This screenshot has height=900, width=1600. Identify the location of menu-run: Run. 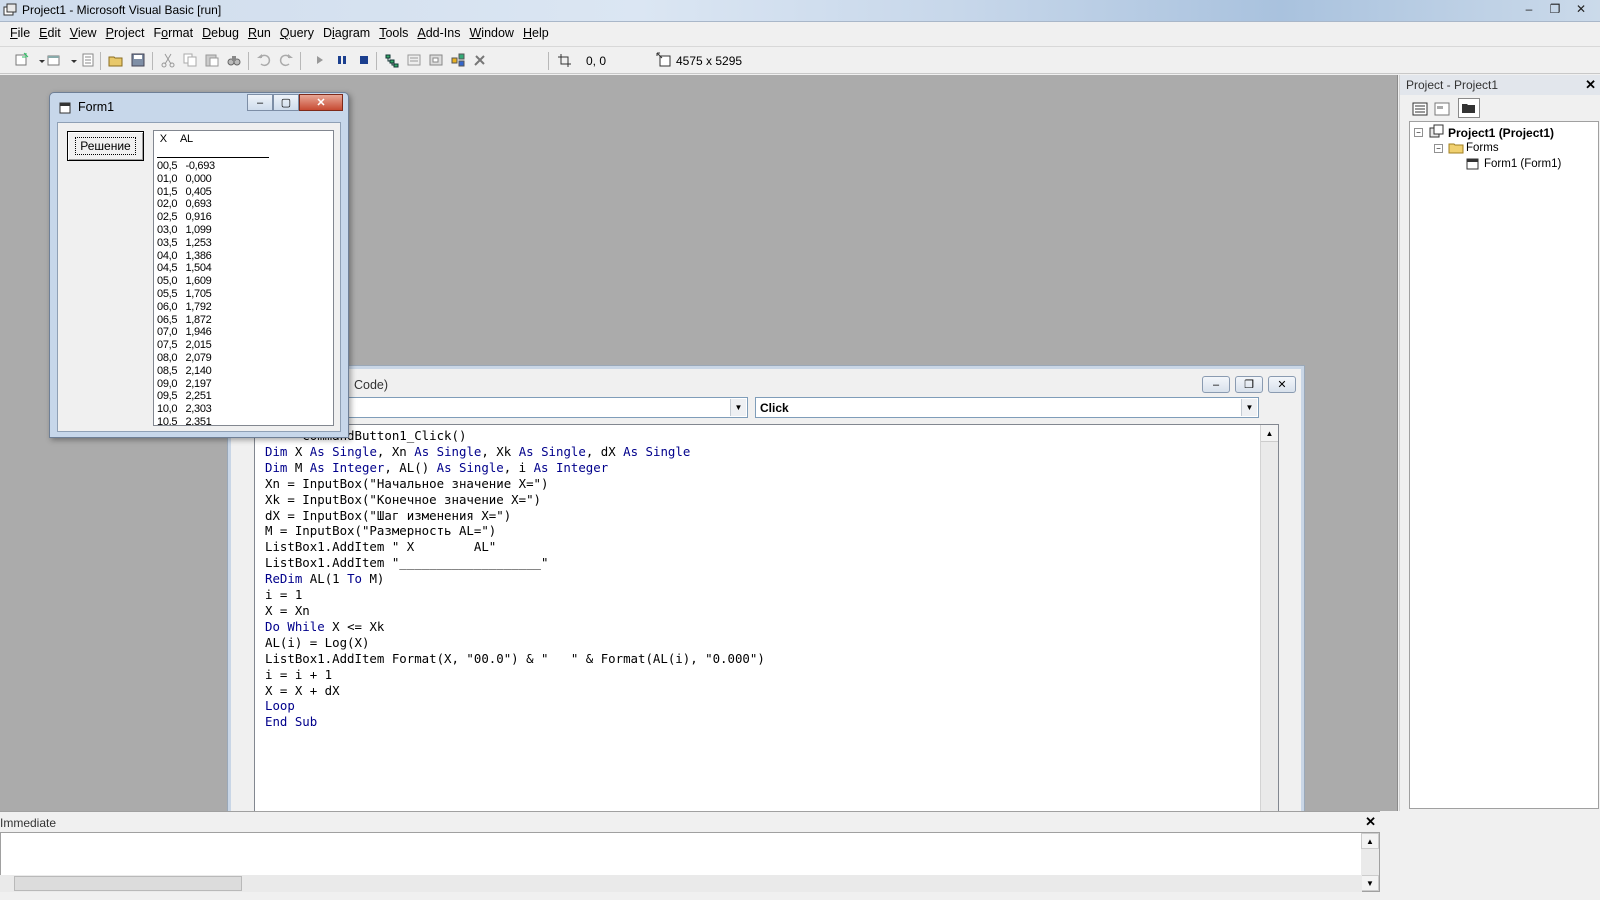
(259, 33).